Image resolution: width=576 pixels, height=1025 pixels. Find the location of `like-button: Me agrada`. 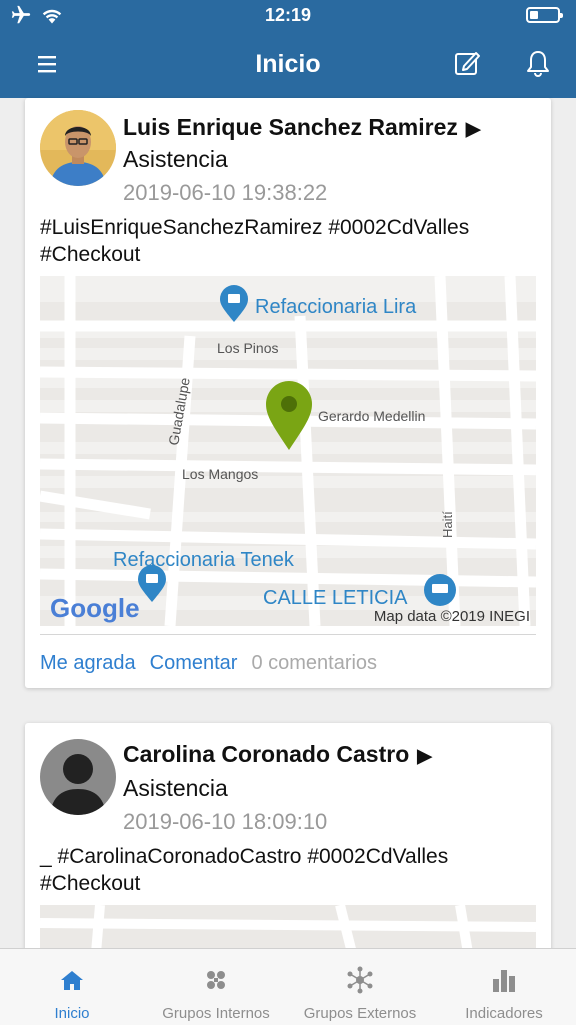

like-button: Me agrada is located at coordinates (88, 663).